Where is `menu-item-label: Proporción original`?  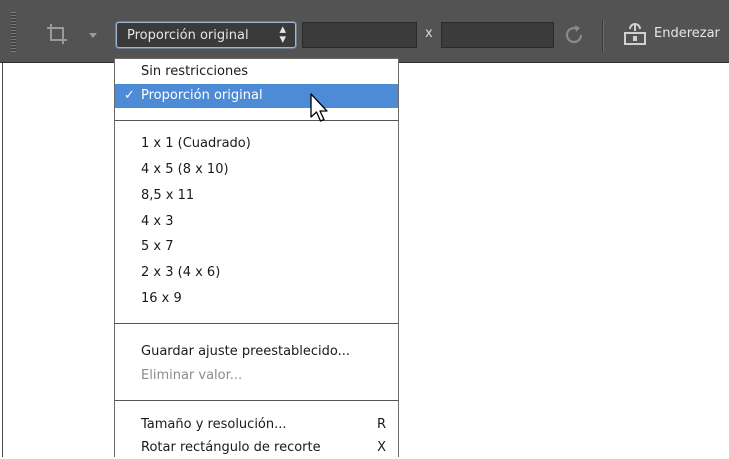
menu-item-label: Proporción original is located at coordinates (202, 95).